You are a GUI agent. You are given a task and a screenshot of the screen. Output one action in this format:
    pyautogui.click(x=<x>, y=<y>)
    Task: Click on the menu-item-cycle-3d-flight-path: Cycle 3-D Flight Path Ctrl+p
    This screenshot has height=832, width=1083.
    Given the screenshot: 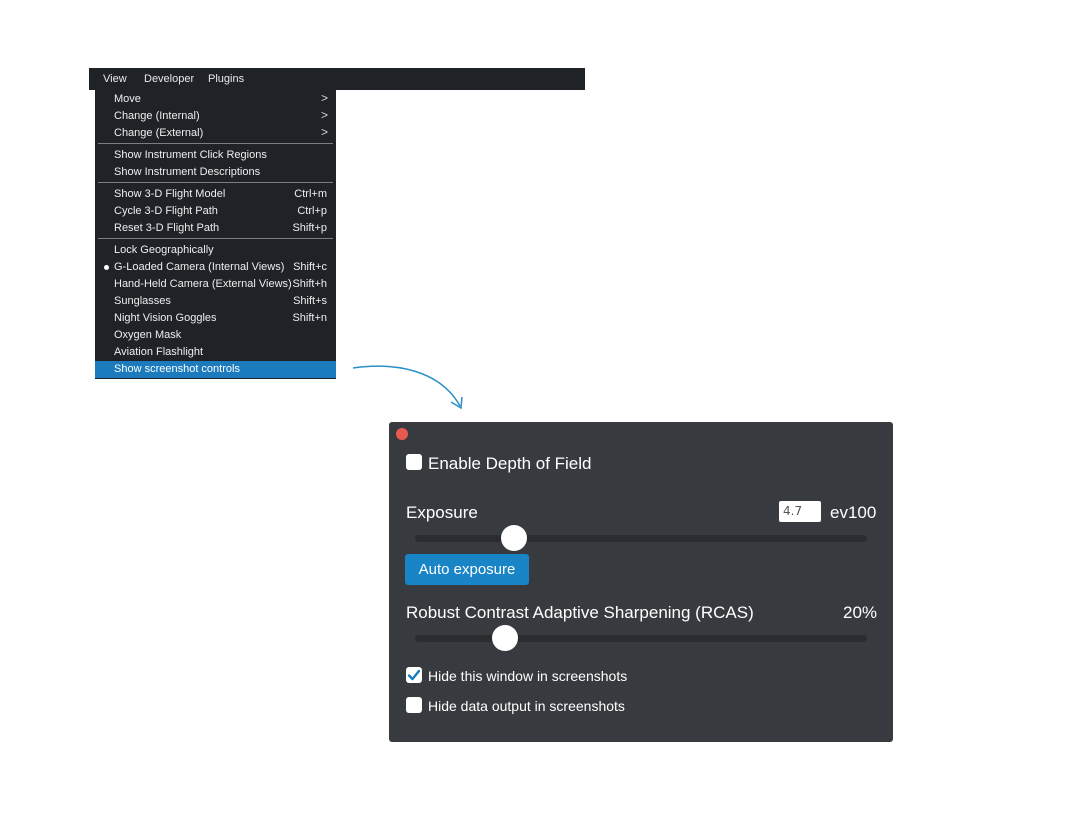 What is the action you would take?
    pyautogui.click(x=215, y=211)
    